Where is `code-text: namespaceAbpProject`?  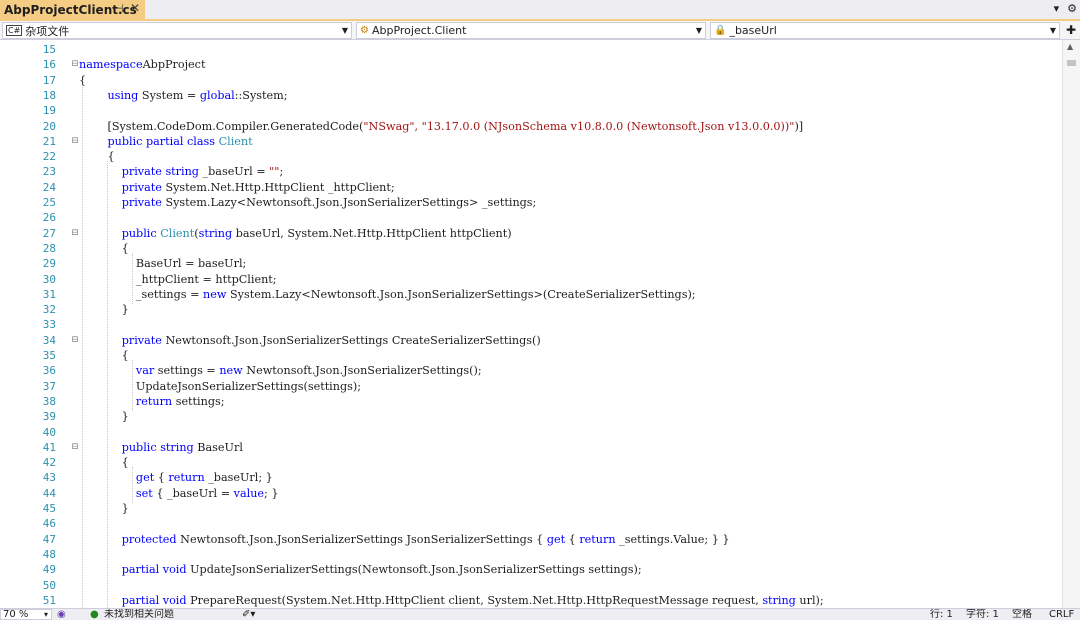 code-text: namespaceAbpProject is located at coordinates (142, 65).